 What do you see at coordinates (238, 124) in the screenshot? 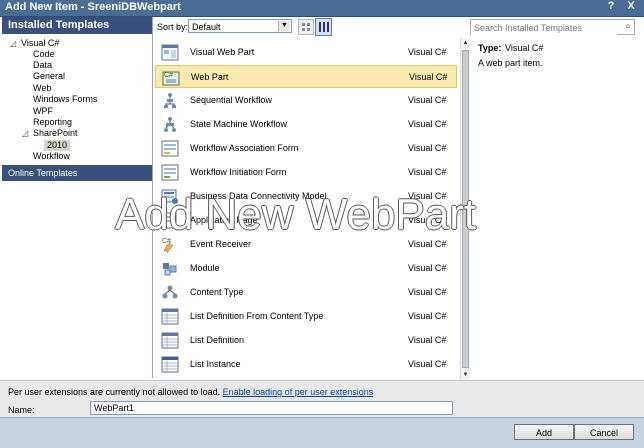
I see `template-name: State Machine Workflow` at bounding box center [238, 124].